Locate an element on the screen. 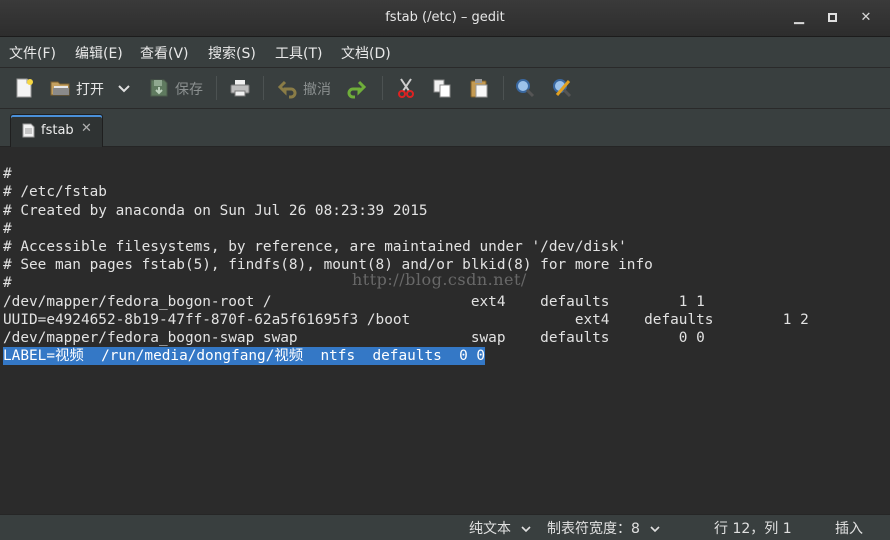 The width and height of the screenshot is (890, 540). maximize-button is located at coordinates (833, 18).